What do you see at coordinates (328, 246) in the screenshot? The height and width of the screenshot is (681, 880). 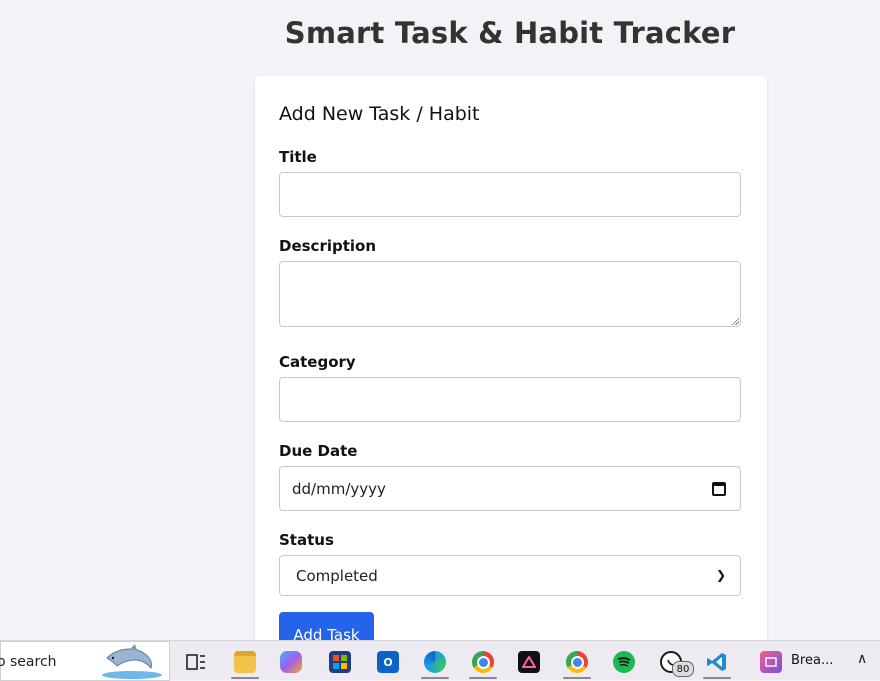 I see `description-label: Description` at bounding box center [328, 246].